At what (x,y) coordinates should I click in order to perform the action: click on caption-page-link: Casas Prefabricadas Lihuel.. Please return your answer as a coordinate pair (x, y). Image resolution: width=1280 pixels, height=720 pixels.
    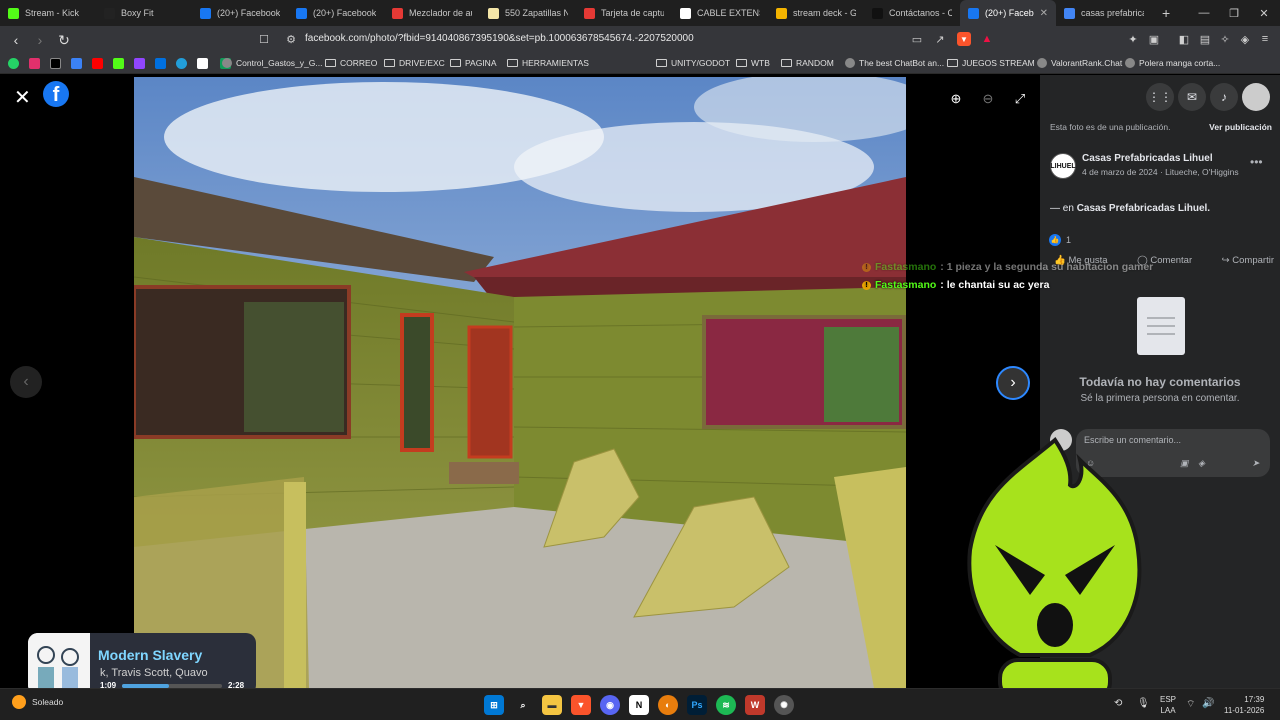
    Looking at the image, I should click on (1143, 208).